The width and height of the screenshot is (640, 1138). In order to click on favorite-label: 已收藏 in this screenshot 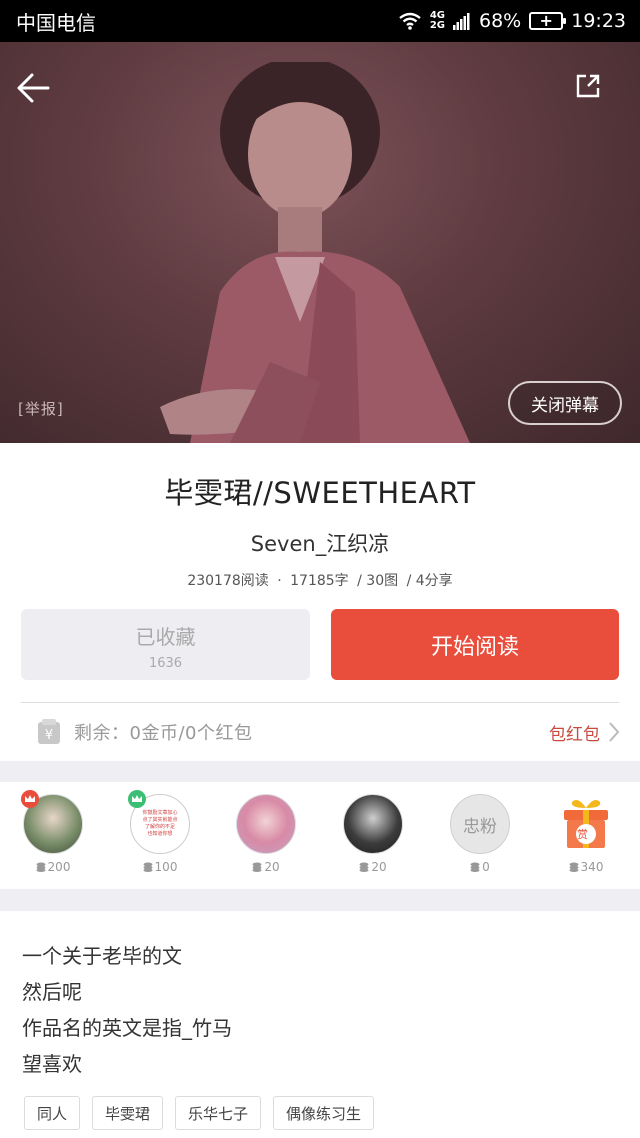, I will do `click(165, 637)`.